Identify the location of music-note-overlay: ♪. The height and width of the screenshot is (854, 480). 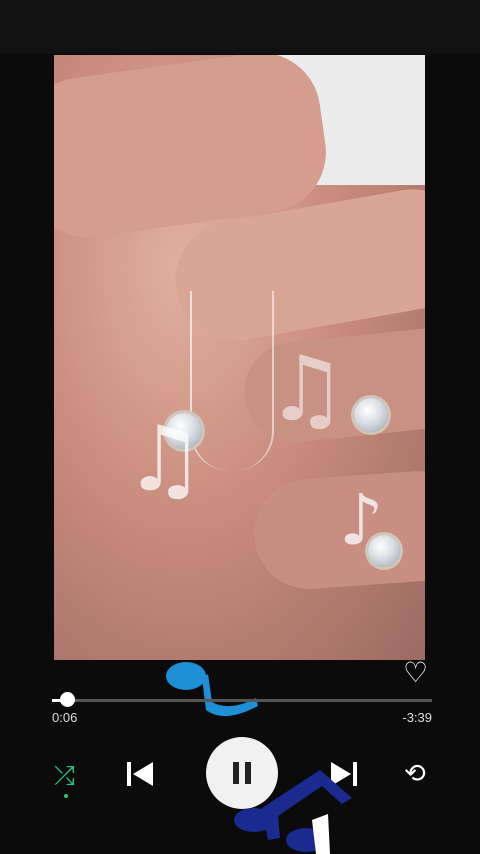
(361, 520).